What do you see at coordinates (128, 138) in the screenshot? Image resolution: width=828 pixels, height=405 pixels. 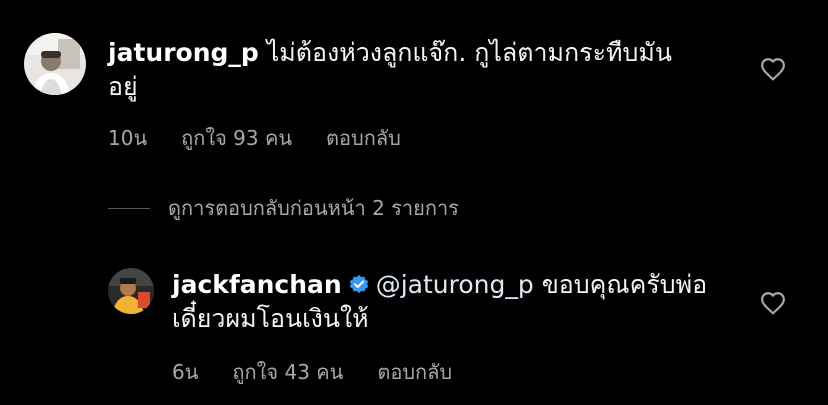 I see `comment-time: 10น` at bounding box center [128, 138].